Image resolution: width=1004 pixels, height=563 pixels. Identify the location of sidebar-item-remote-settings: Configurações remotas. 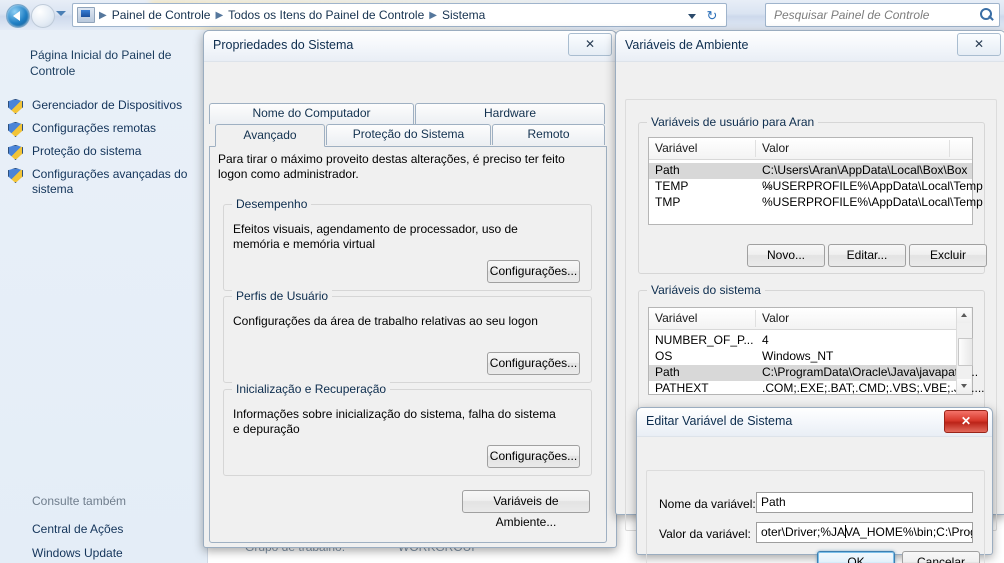
(106, 131).